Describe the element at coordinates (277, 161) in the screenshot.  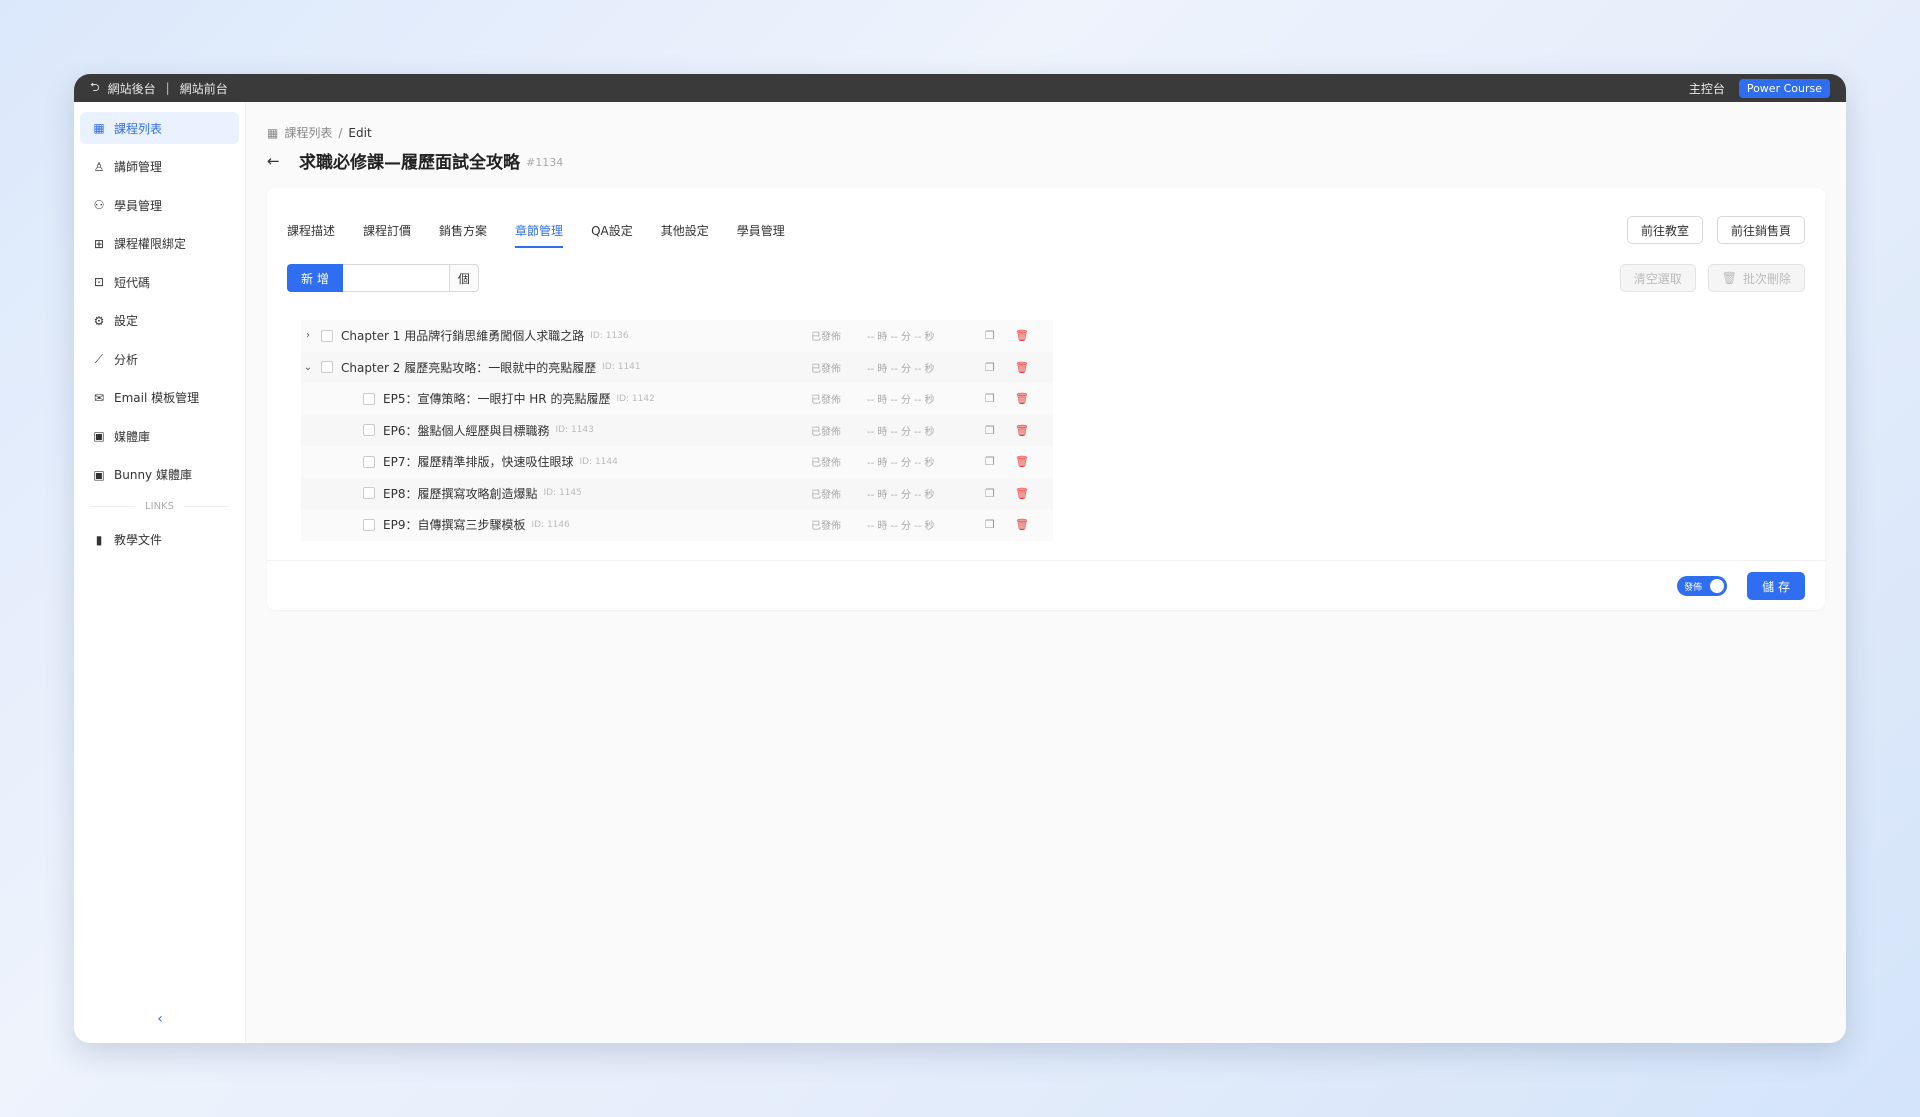
I see `back-arrow-icon: ←` at that location.